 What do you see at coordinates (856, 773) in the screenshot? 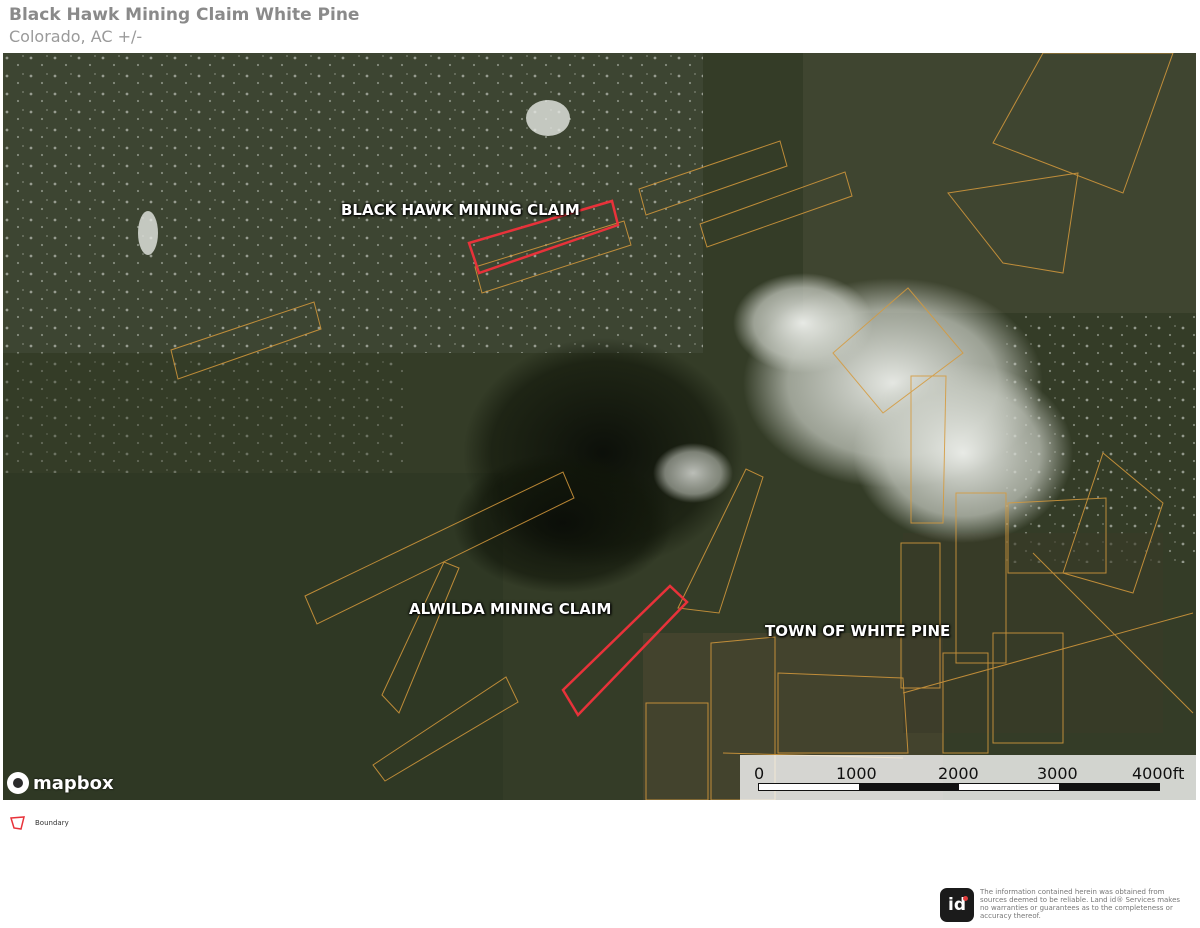
I see `scale-tick-1000: 1000` at bounding box center [856, 773].